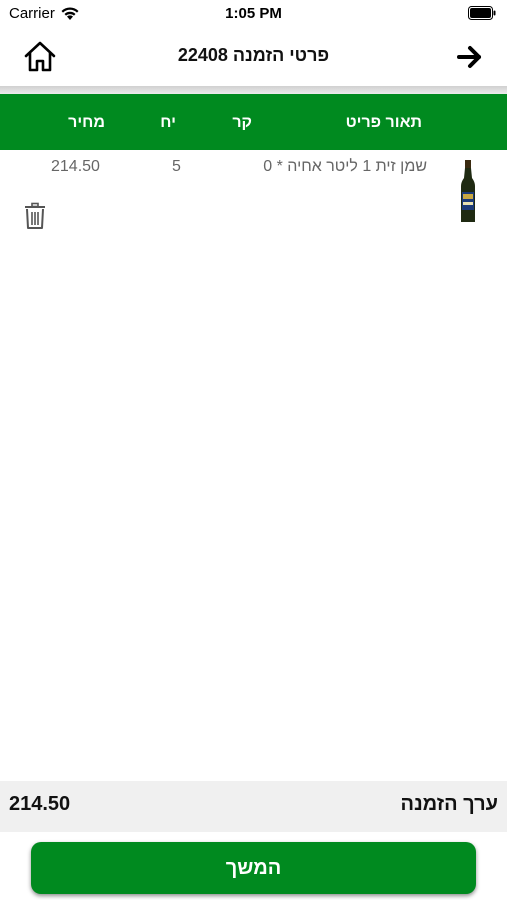 The width and height of the screenshot is (507, 900). I want to click on column-header-kr: קר, so click(242, 122).